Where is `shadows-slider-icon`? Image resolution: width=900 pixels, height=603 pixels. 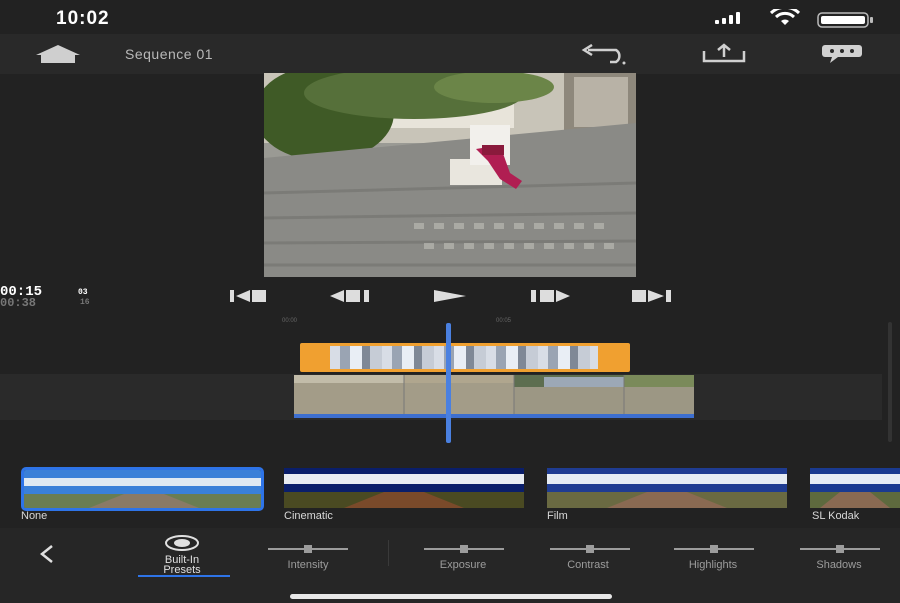 shadows-slider-icon is located at coordinates (840, 546).